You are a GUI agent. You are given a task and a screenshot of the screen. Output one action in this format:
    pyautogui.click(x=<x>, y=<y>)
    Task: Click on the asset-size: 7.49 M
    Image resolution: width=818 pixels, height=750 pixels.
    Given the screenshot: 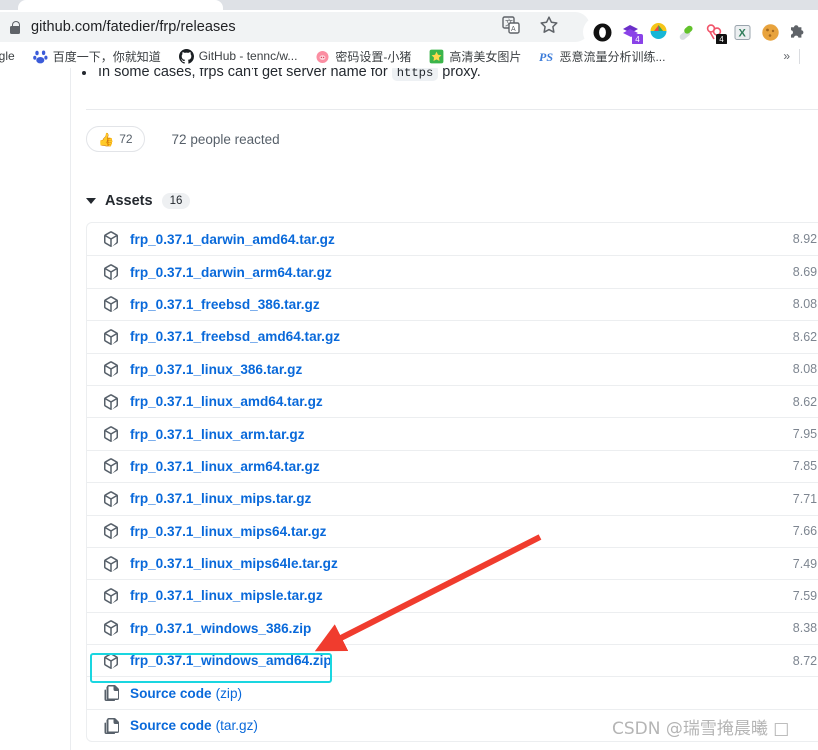 What is the action you would take?
    pyautogui.click(x=805, y=563)
    